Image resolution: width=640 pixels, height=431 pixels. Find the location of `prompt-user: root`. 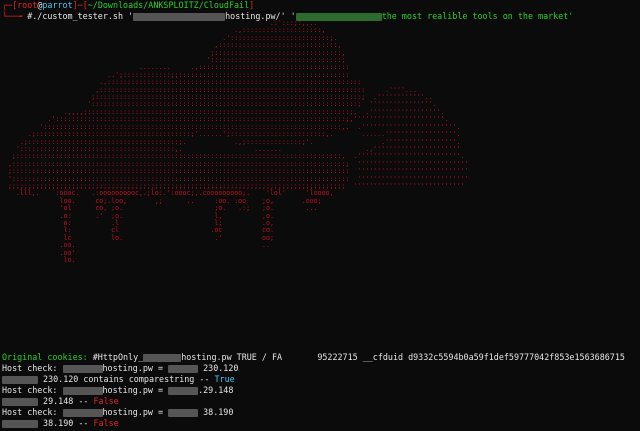

prompt-user: root is located at coordinates (27, 5).